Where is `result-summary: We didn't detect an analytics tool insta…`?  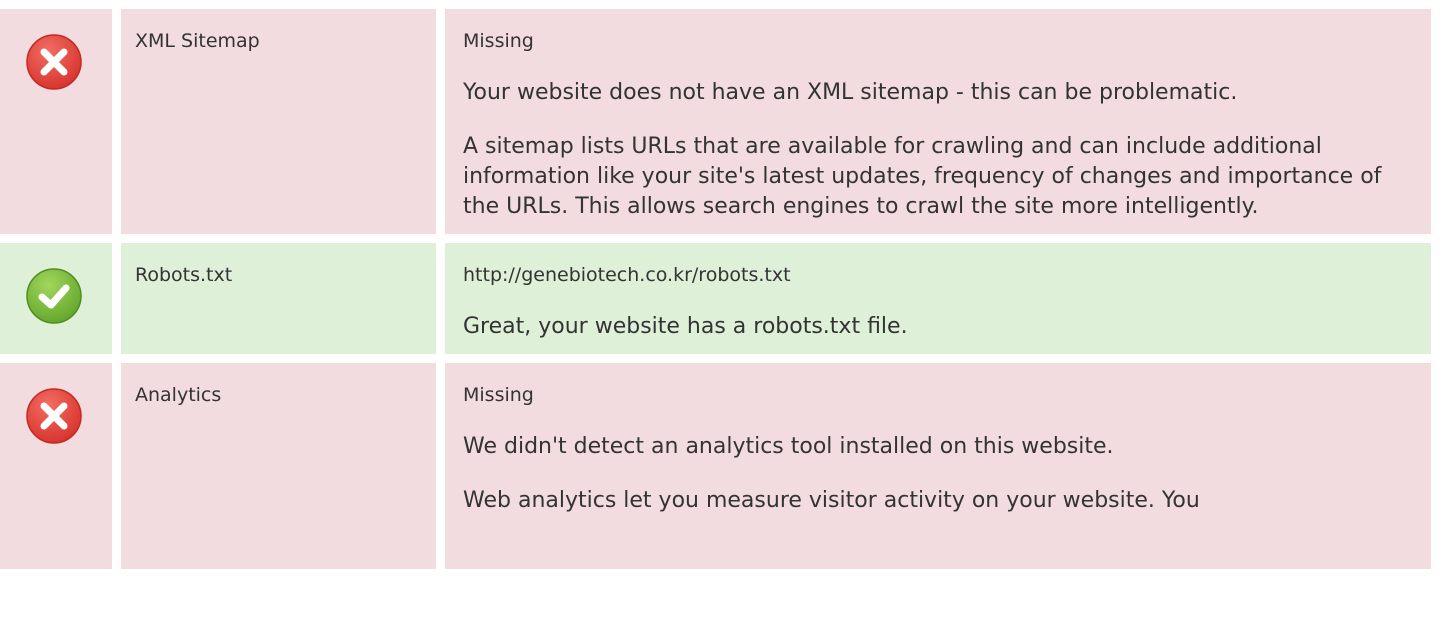 result-summary: We didn't detect an analytics tool insta… is located at coordinates (788, 446).